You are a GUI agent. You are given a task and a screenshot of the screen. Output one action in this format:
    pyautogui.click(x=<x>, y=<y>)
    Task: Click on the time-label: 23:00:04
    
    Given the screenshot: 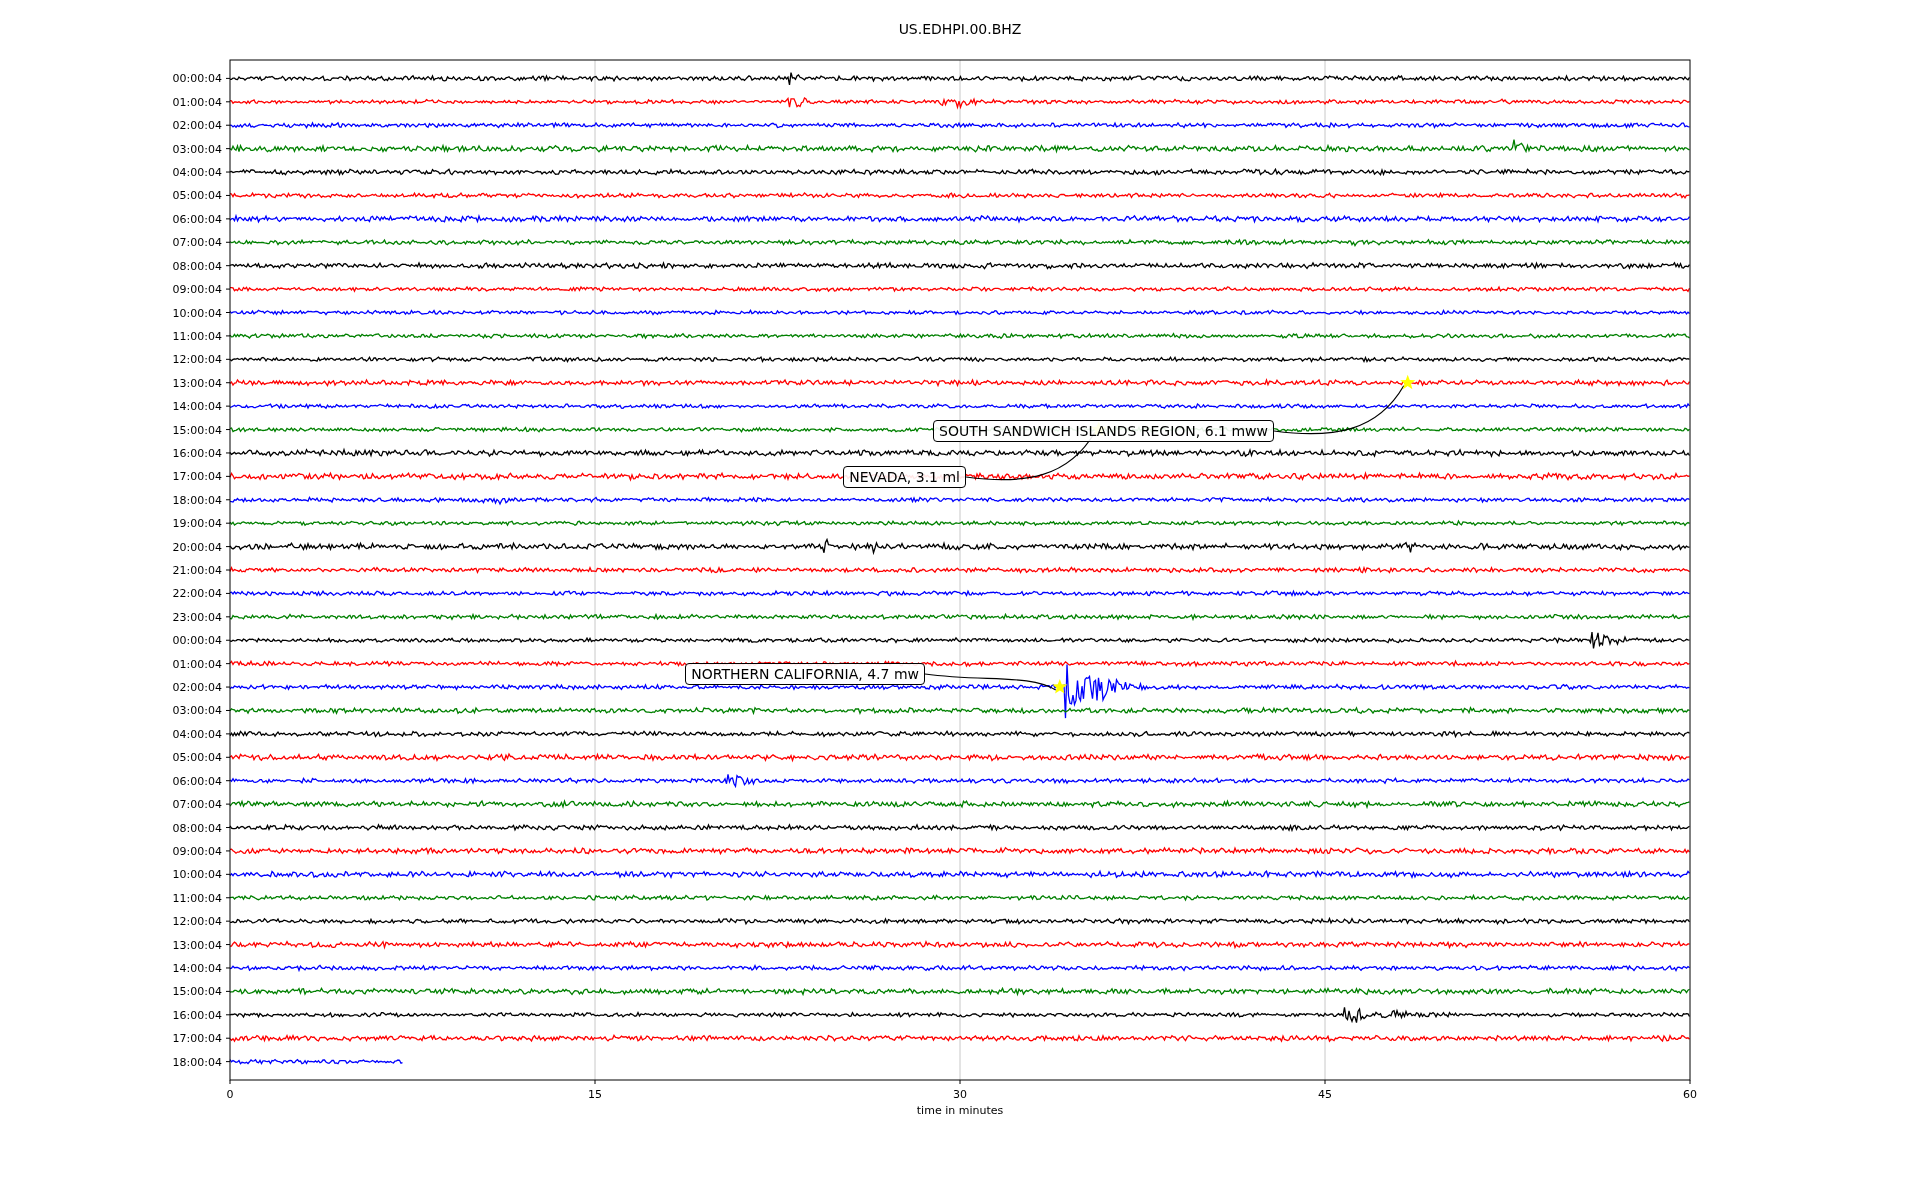 What is the action you would take?
    pyautogui.click(x=197, y=617)
    